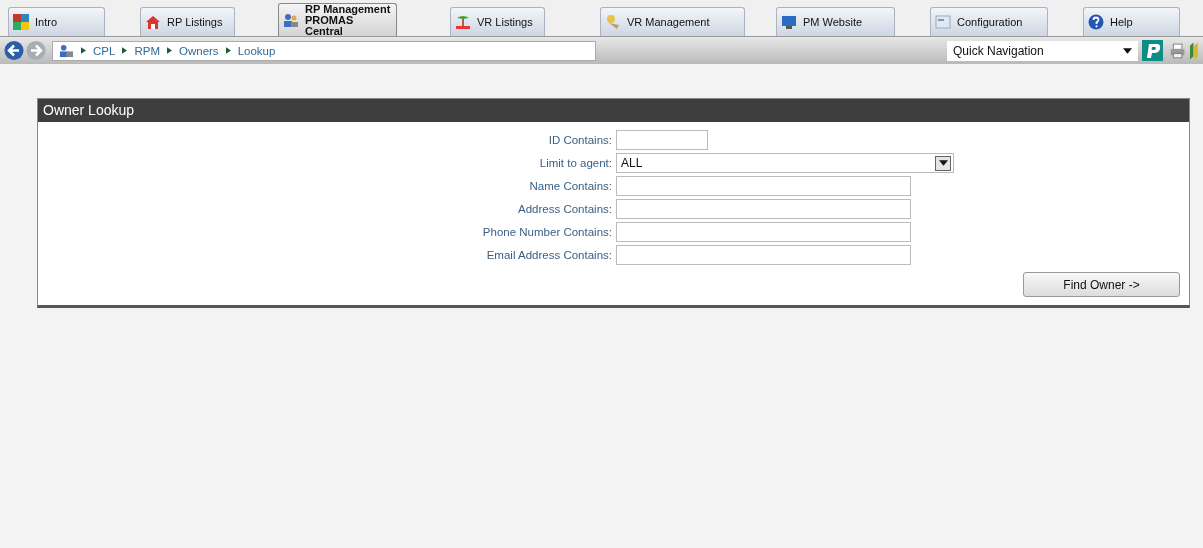  I want to click on field-label: Email Address Contains:, so click(549, 255).